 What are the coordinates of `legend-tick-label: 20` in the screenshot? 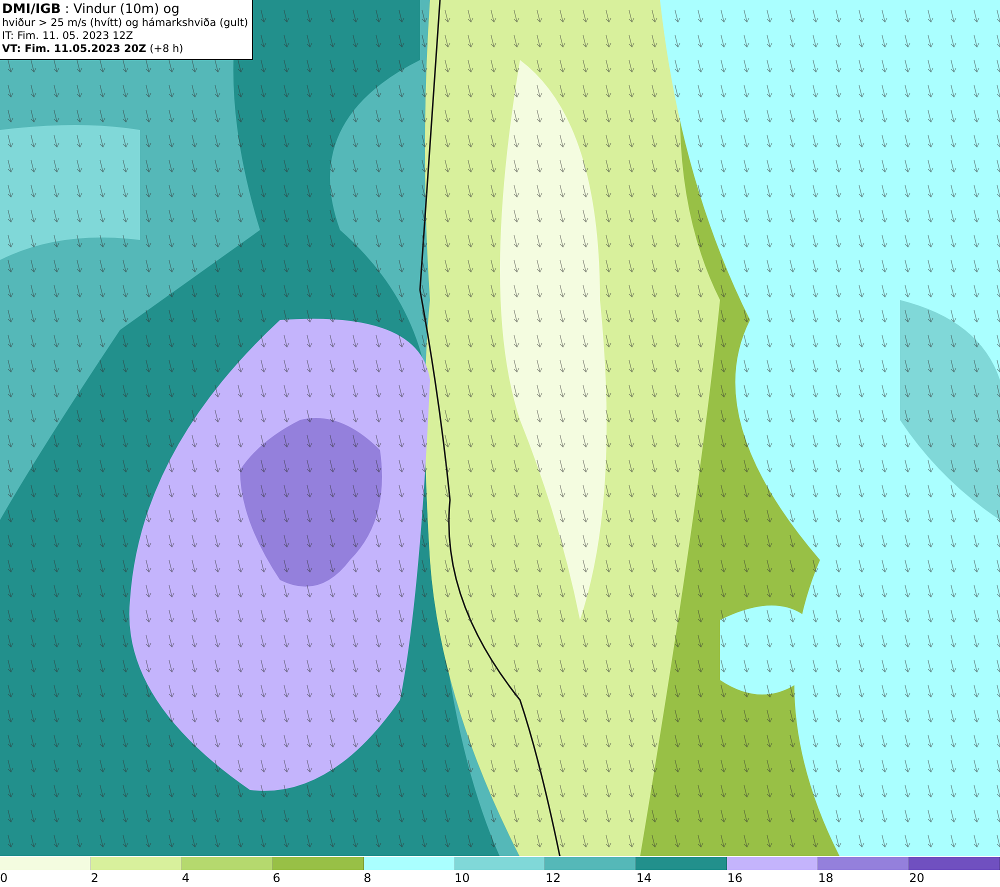 It's located at (916, 878).